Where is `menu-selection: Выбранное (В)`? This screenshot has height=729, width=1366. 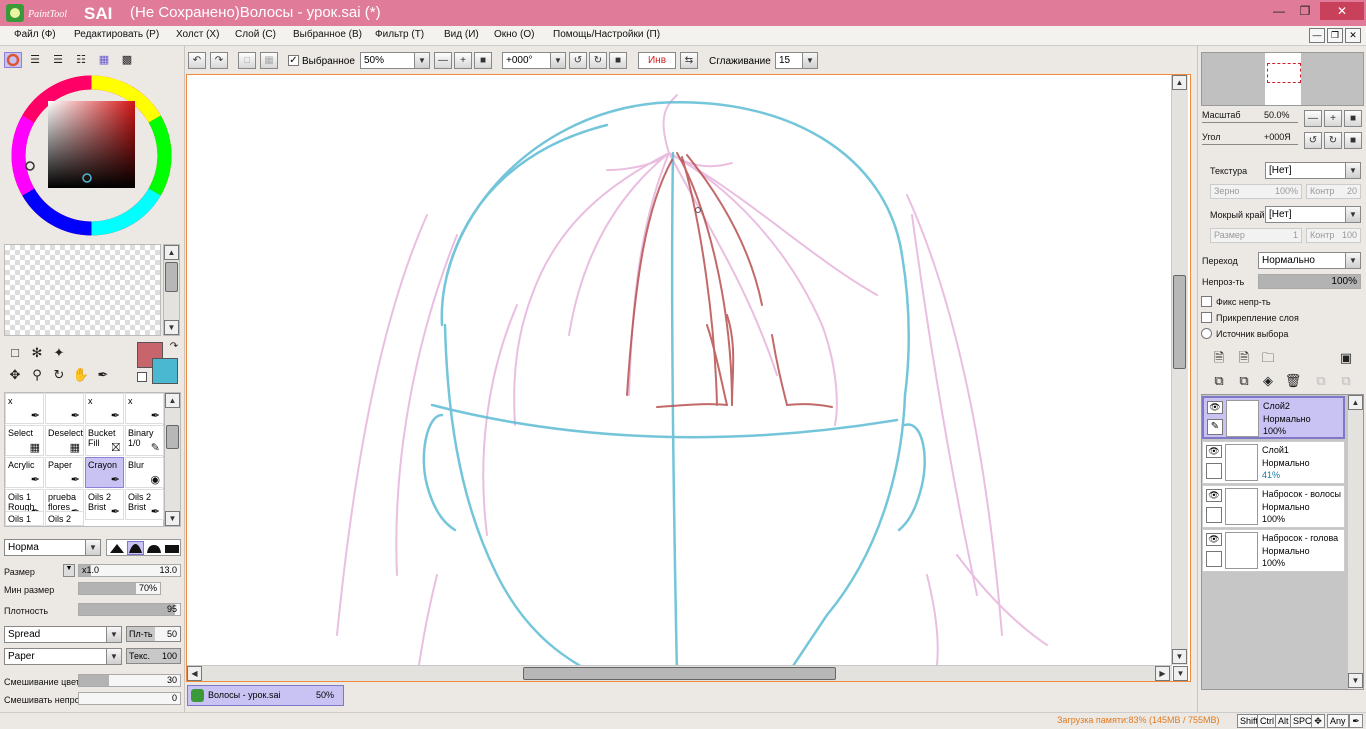
menu-selection: Выбранное (В) is located at coordinates (327, 34).